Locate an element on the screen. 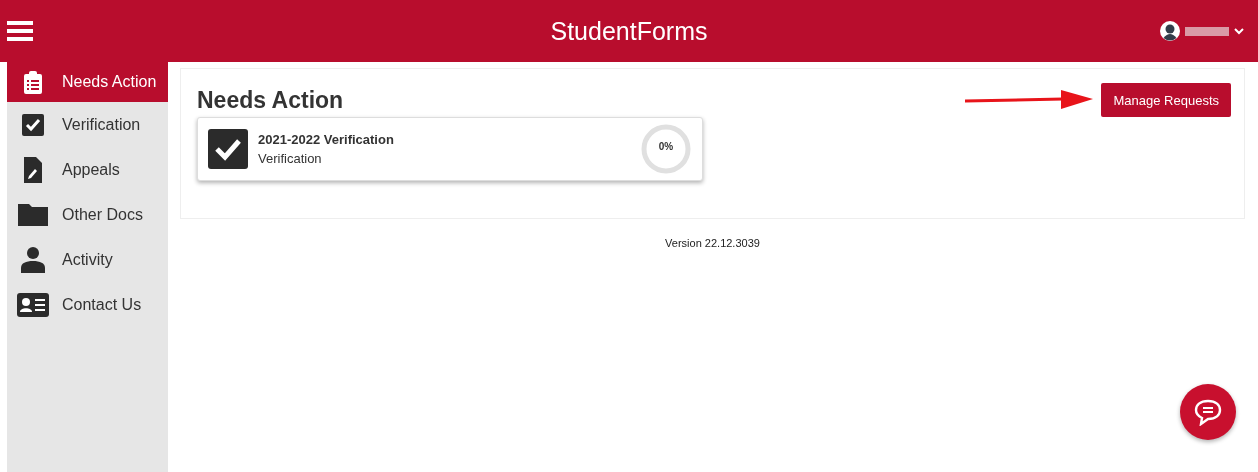  progress-percent: 0% is located at coordinates (666, 146).